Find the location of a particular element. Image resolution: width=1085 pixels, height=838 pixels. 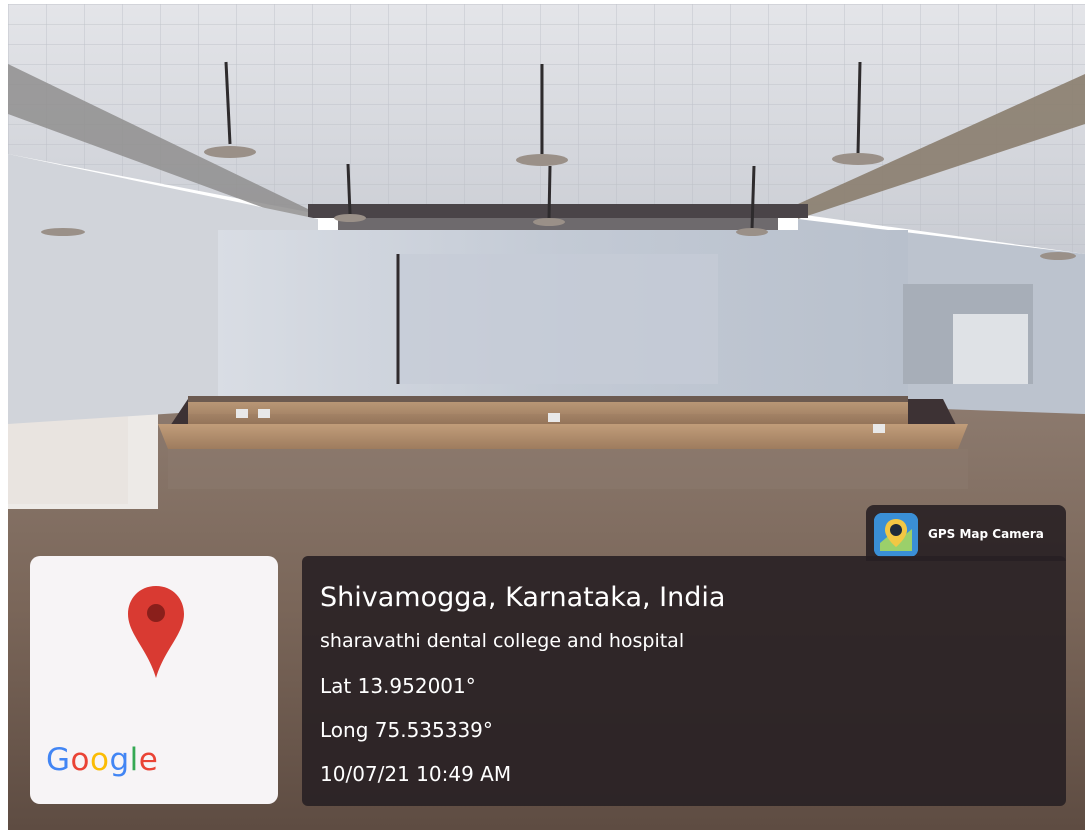

map-pin-icon is located at coordinates (156, 632).